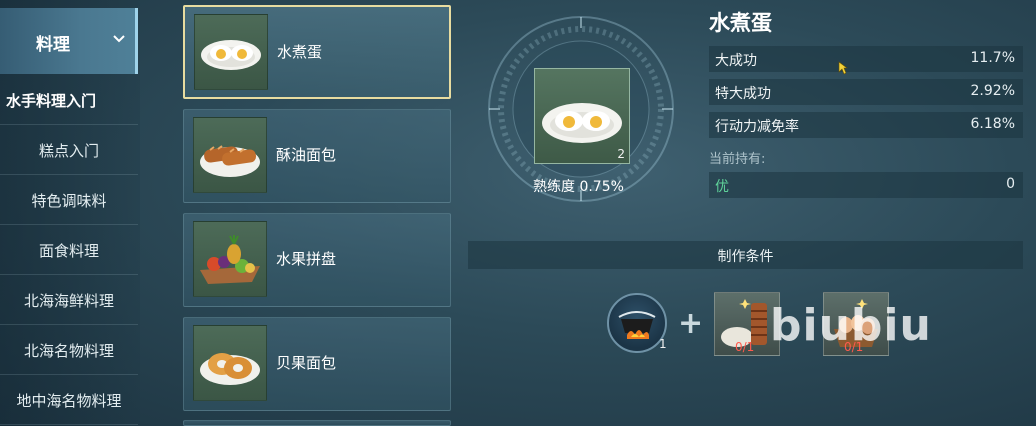 The image size is (1036, 426). What do you see at coordinates (230, 363) in the screenshot?
I see `bagel-icon` at bounding box center [230, 363].